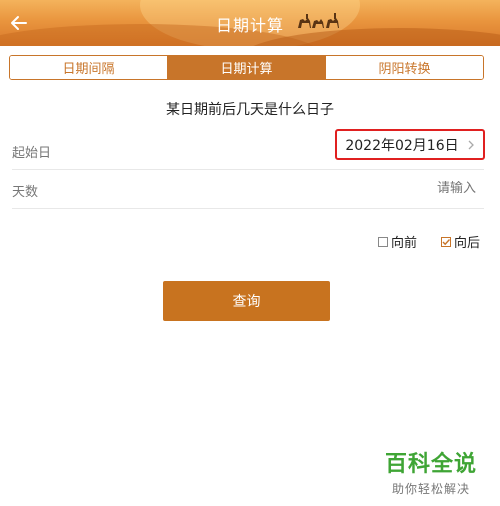 The width and height of the screenshot is (500, 506). I want to click on start-date-row: 起始日 2022年02月16日, so click(248, 149).